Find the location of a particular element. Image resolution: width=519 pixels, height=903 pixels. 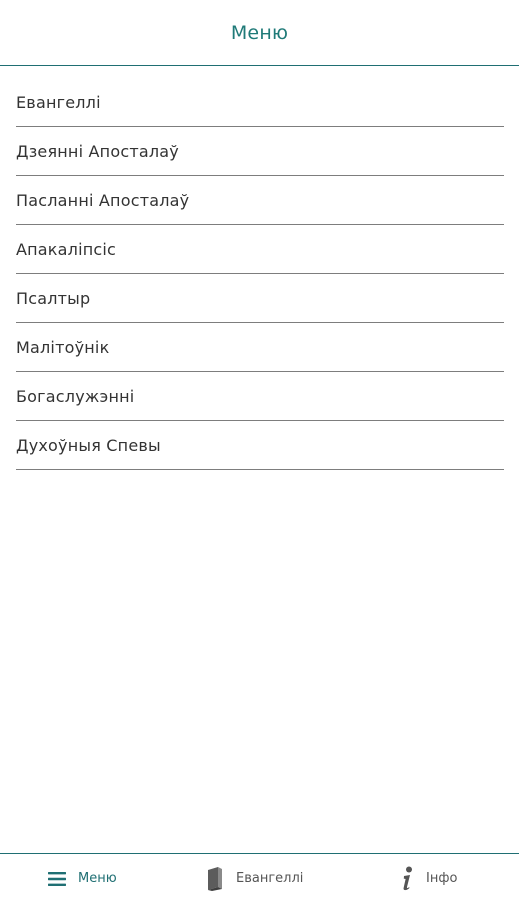

bottom-navigation: Меню Евангеллі Інфо is located at coordinates (259, 878).